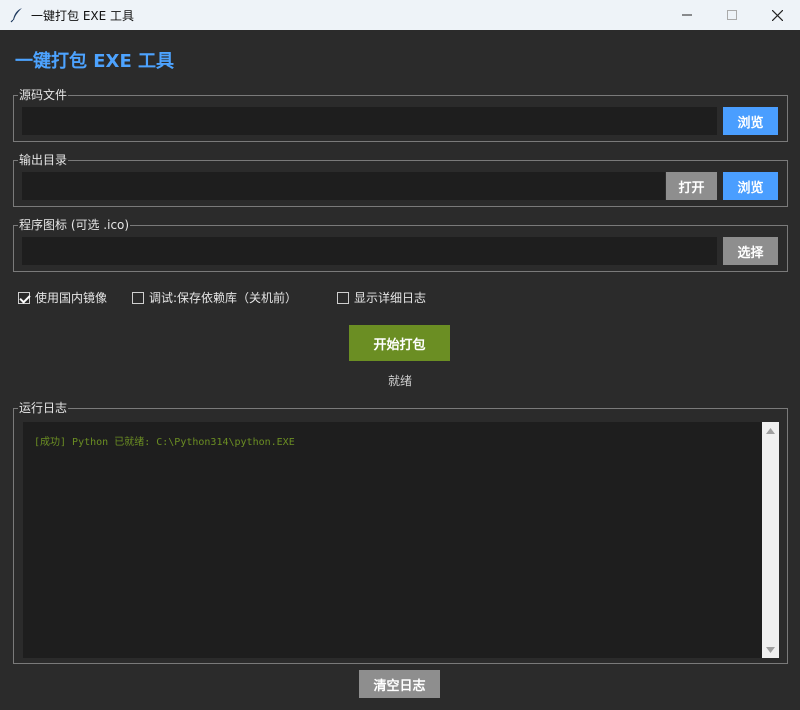 This screenshot has height=710, width=800. Describe the element at coordinates (95, 61) in the screenshot. I see `page-title: 一键打包 EXE 工具` at that location.